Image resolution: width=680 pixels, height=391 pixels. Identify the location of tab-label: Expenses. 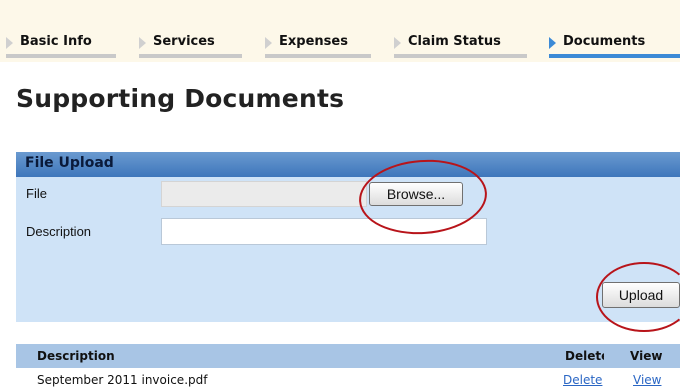
(313, 41).